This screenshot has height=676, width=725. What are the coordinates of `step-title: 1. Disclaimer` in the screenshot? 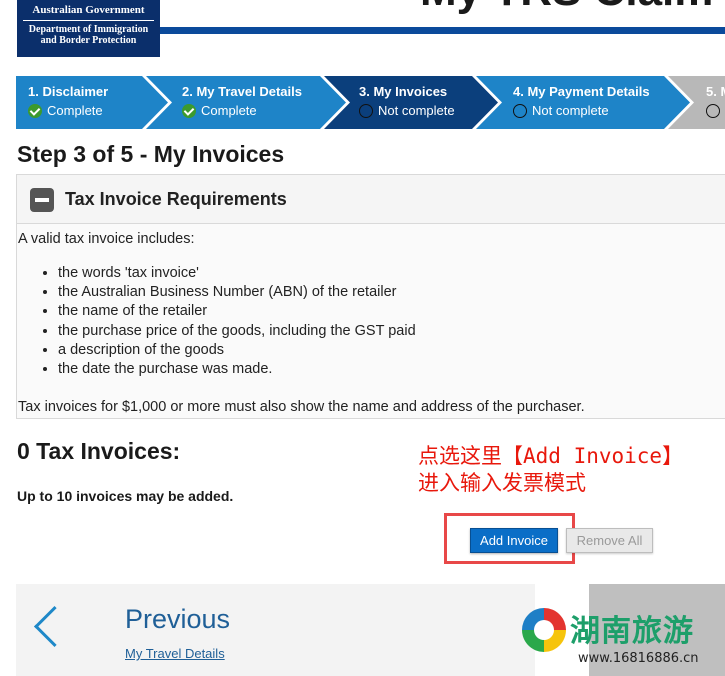 It's located at (68, 91).